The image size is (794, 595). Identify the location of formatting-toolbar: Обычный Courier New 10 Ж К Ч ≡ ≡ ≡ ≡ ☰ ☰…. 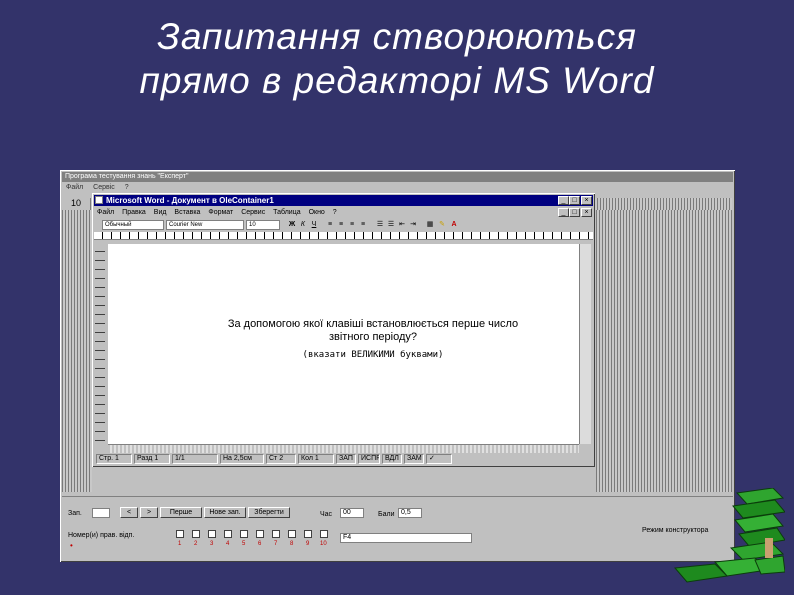
(343, 225).